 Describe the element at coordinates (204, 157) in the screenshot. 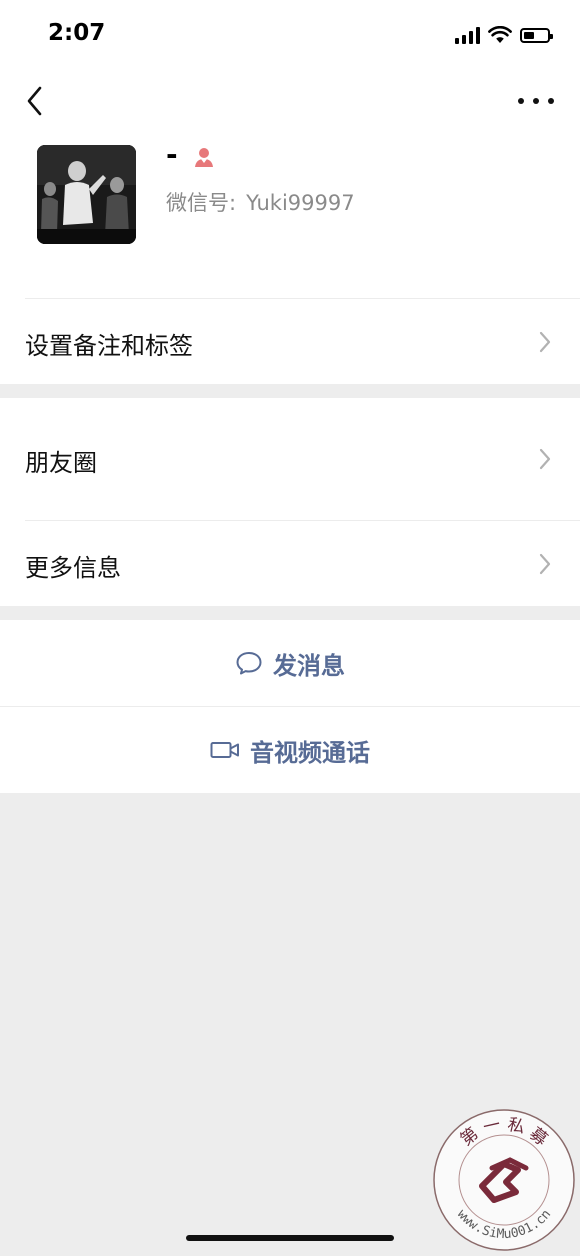

I see `female-icon` at that location.